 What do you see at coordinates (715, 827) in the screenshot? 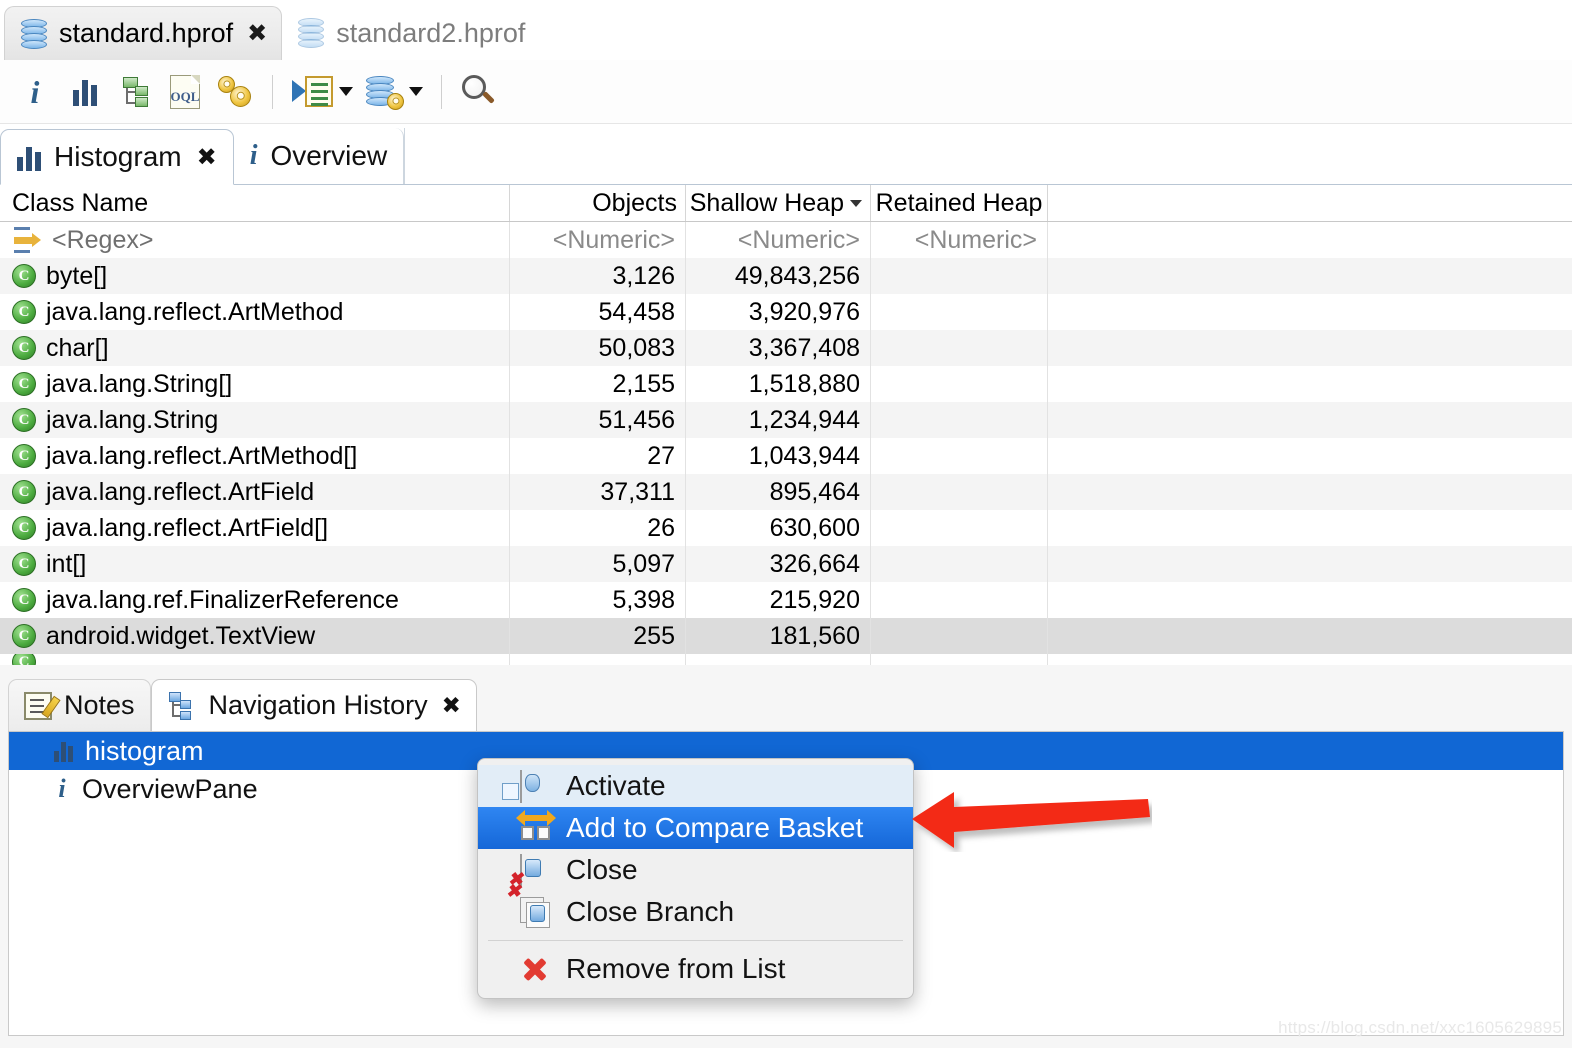
I see `menu-item-label: Add to Compare Basket` at bounding box center [715, 827].